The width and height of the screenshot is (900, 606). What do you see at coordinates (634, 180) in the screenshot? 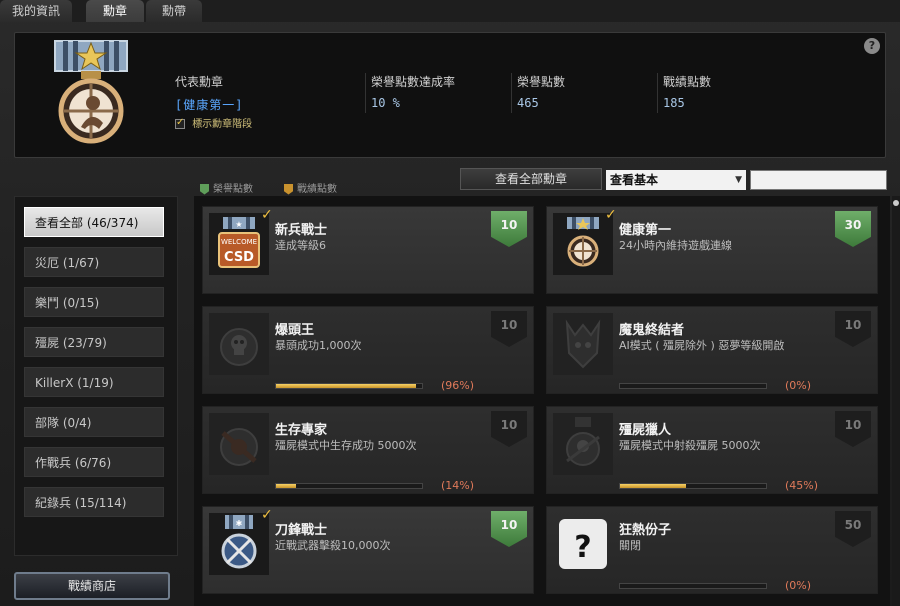
I see `view-mode-value: 查看基本` at bounding box center [634, 180].